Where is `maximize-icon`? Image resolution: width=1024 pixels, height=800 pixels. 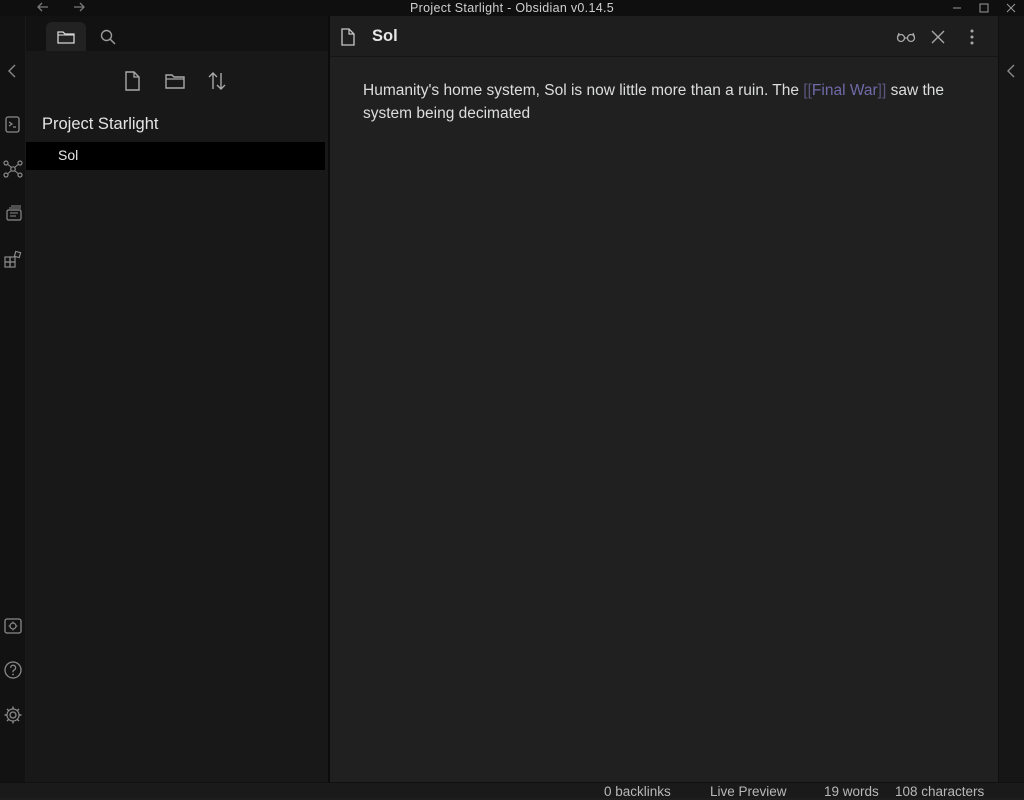 maximize-icon is located at coordinates (984, 8).